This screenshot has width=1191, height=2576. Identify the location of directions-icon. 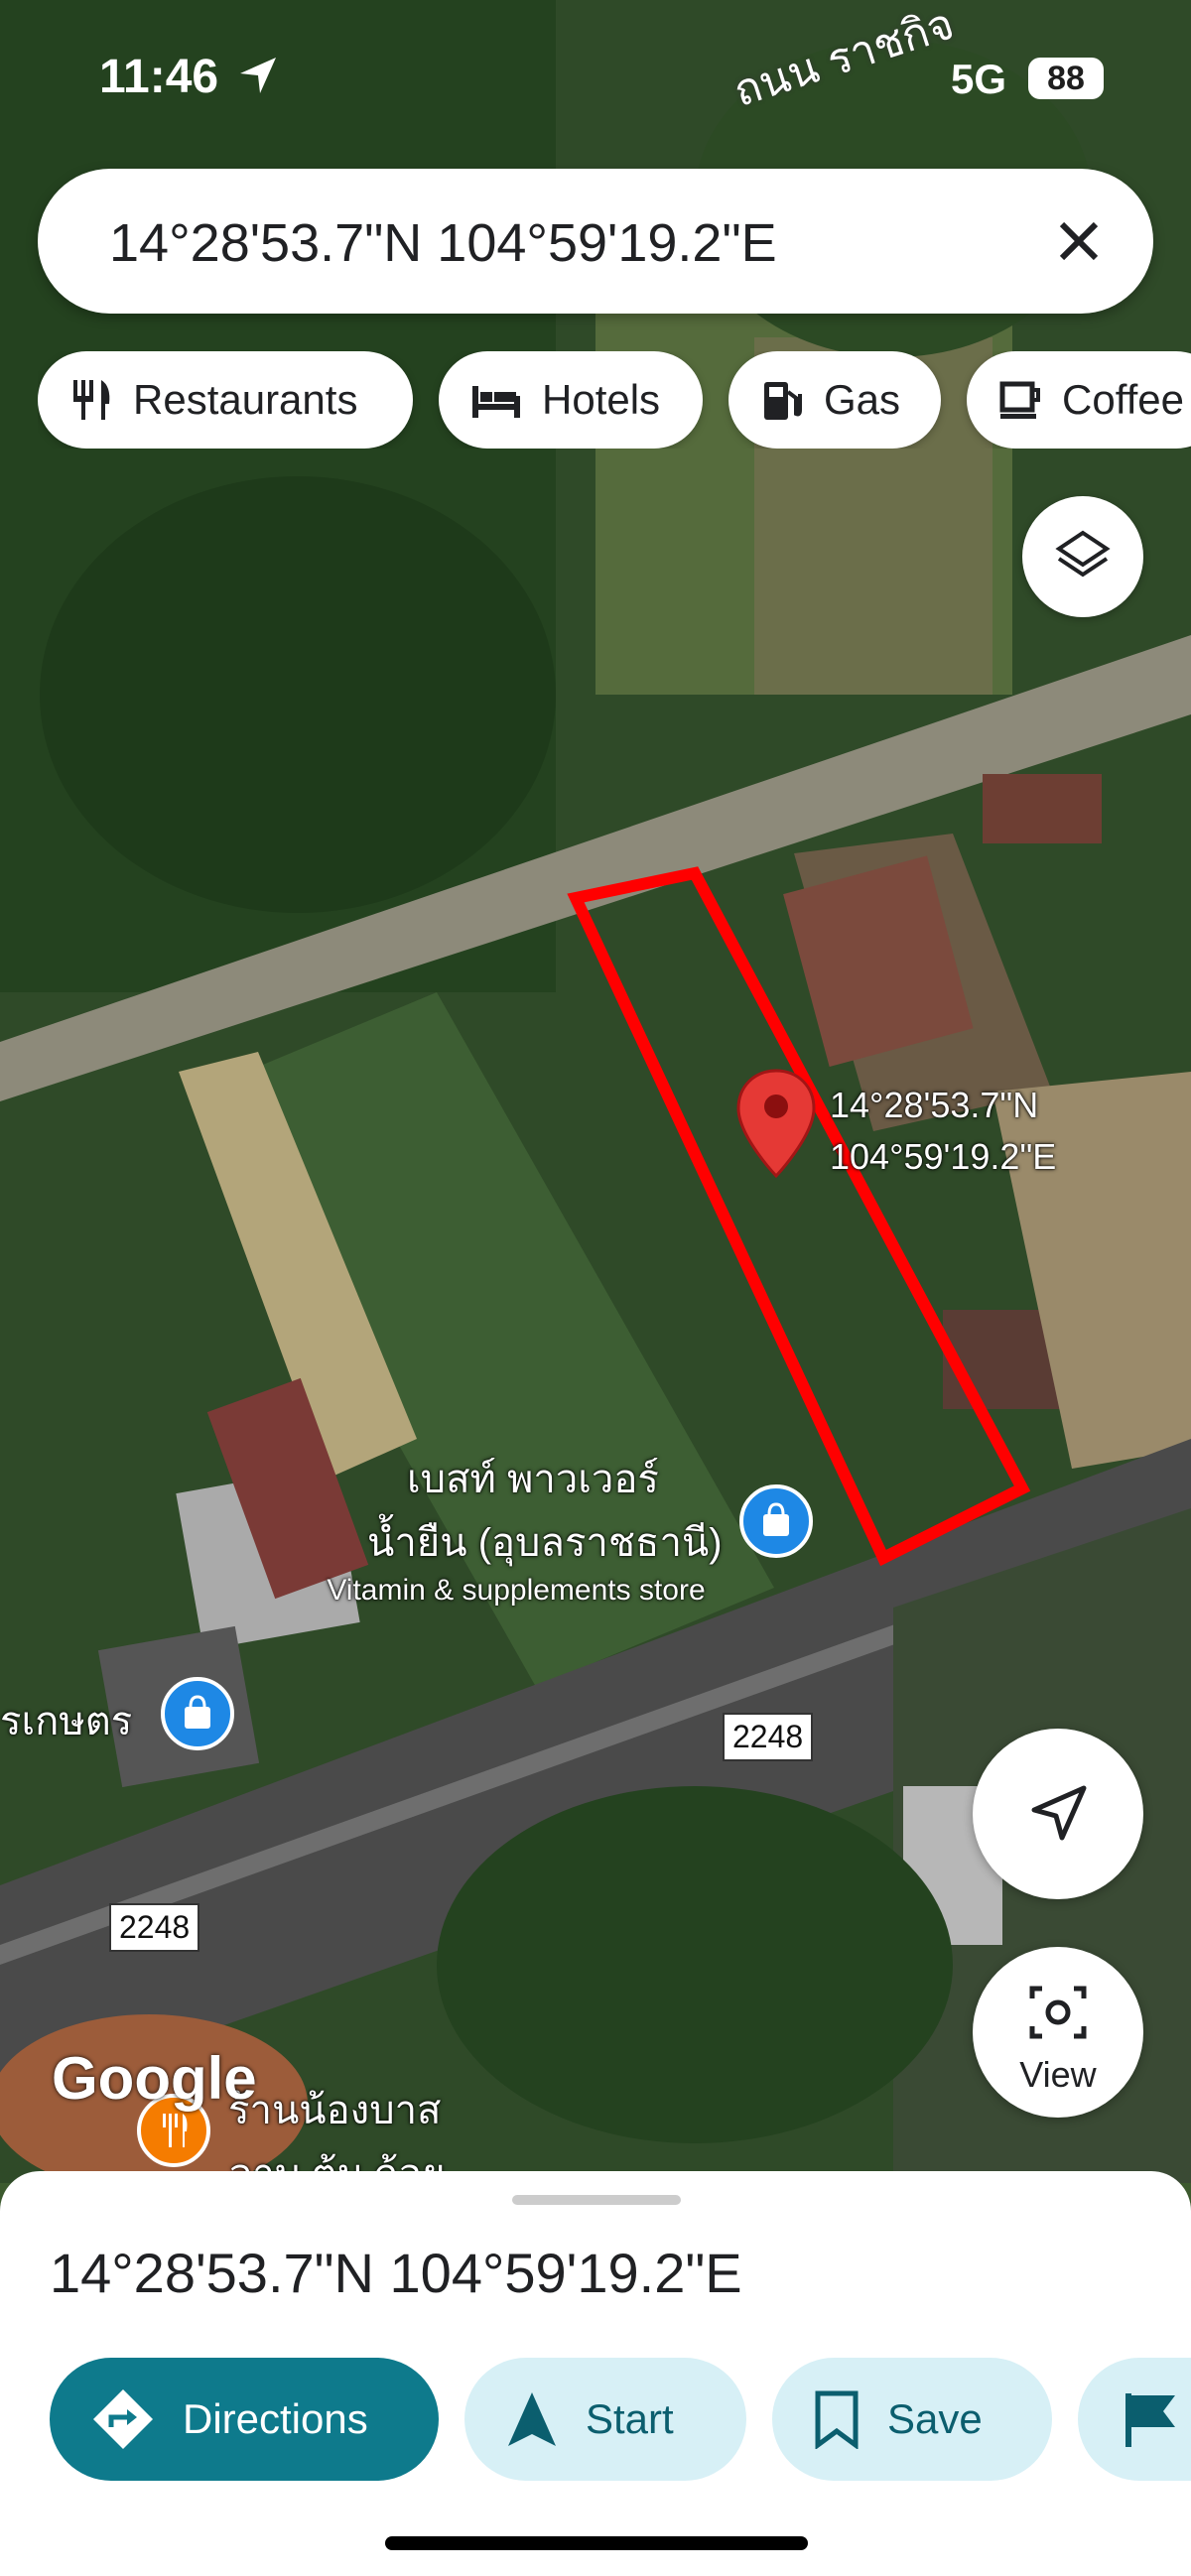
(123, 2419).